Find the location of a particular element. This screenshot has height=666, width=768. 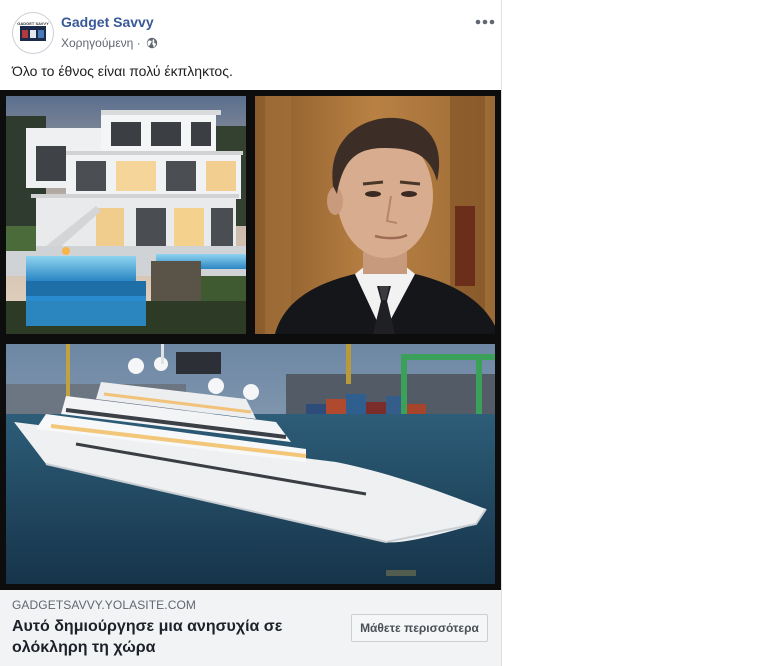

link-domain: GADGETSAVVY.YOLASITE.COM is located at coordinates (104, 605).